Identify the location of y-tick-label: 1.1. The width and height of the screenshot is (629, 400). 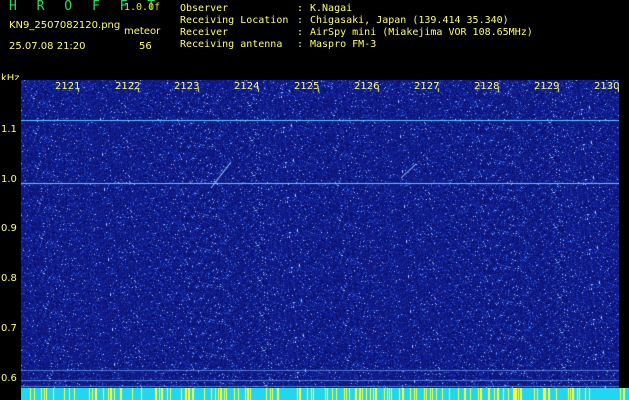
(9, 129).